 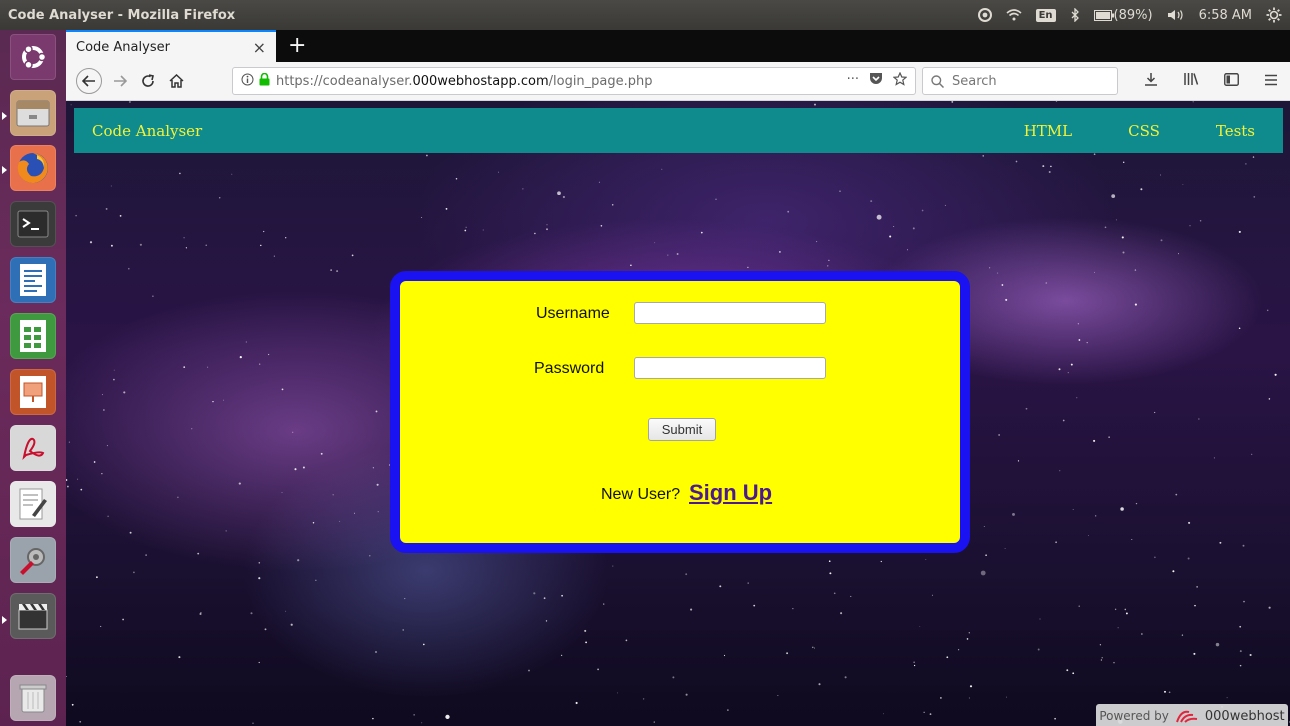 What do you see at coordinates (33, 113) in the screenshot?
I see `file-manager-icon` at bounding box center [33, 113].